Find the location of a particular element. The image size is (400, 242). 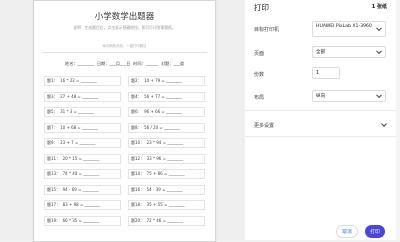

problem-cell: 题11： 20 * 15 = ________ is located at coordinates (82, 158).